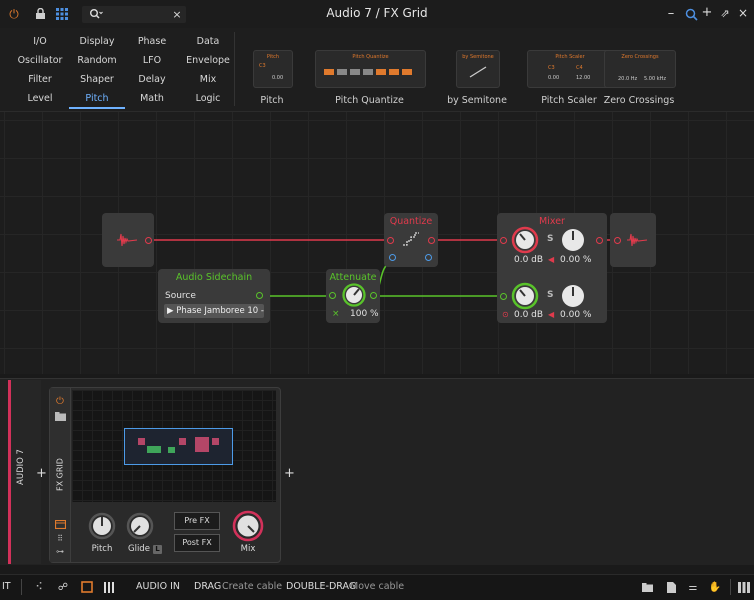 Image resolution: width=754 pixels, height=600 pixels. I want to click on category-logic: Logic, so click(208, 98).